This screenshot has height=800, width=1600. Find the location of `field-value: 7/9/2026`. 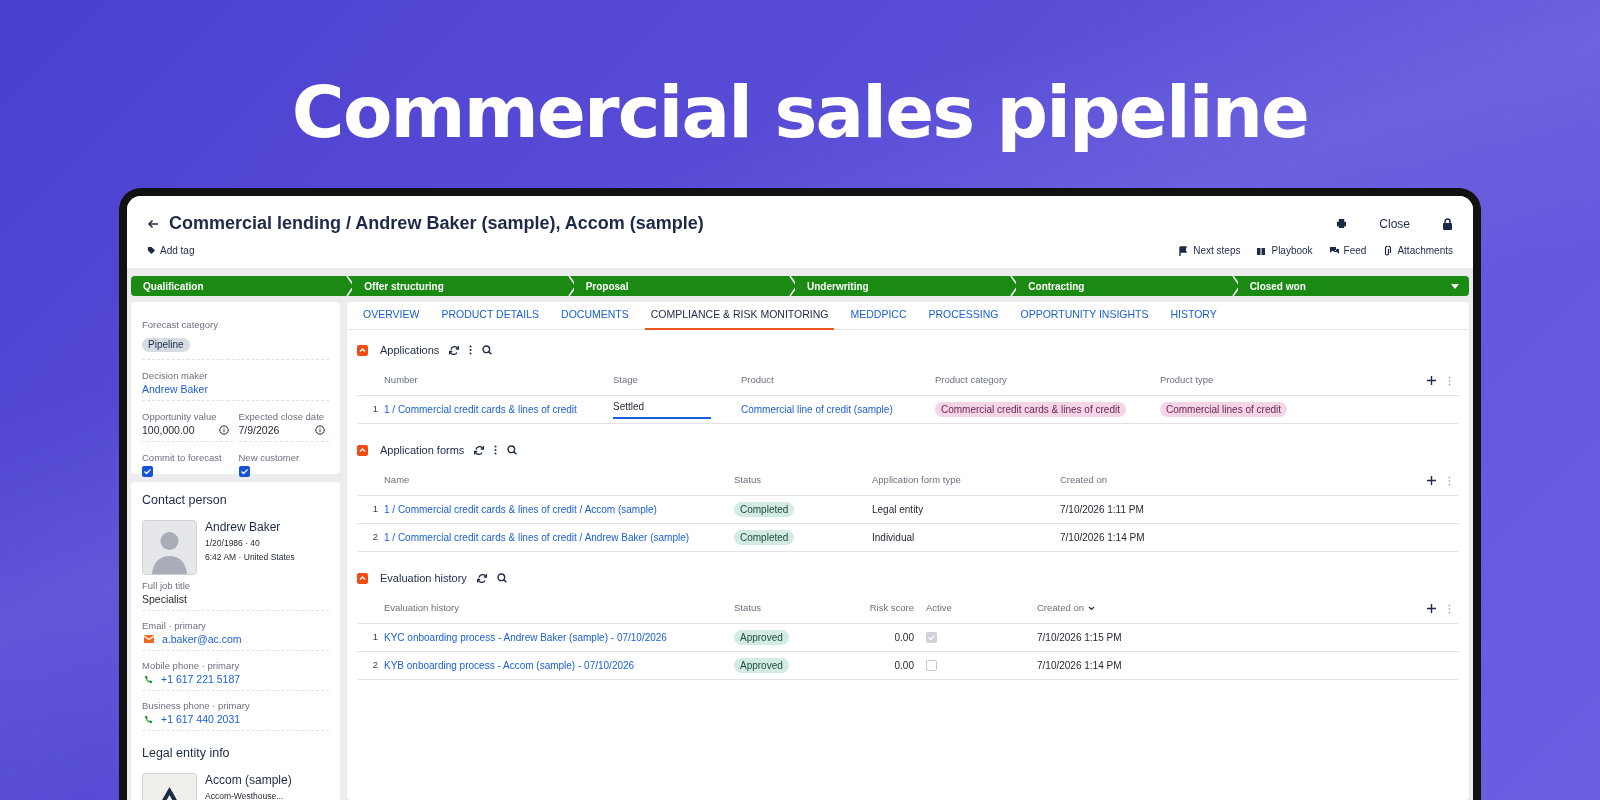

field-value: 7/9/2026 is located at coordinates (259, 430).